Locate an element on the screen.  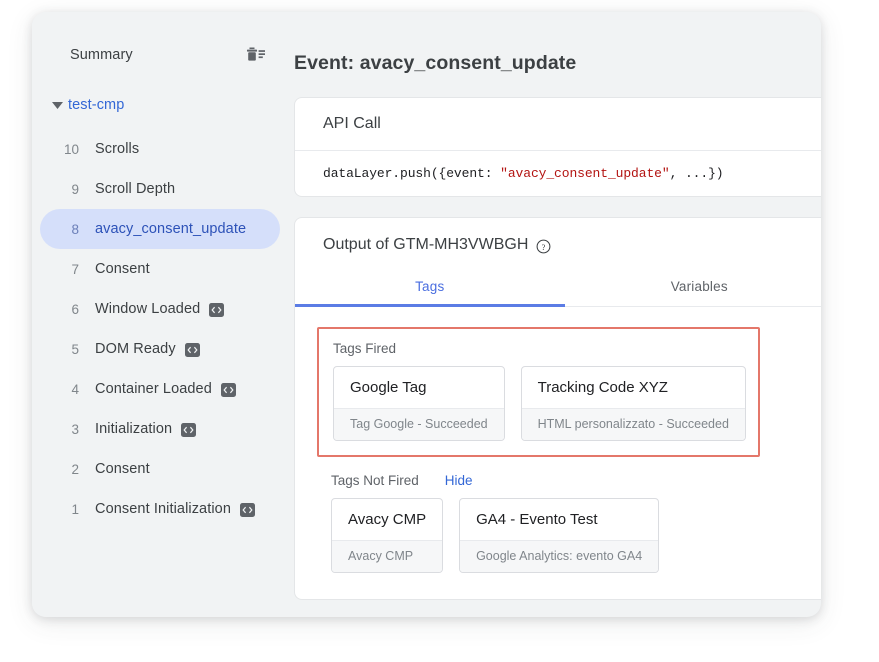
output-tabs: Tags Variables is located at coordinates (558, 288).